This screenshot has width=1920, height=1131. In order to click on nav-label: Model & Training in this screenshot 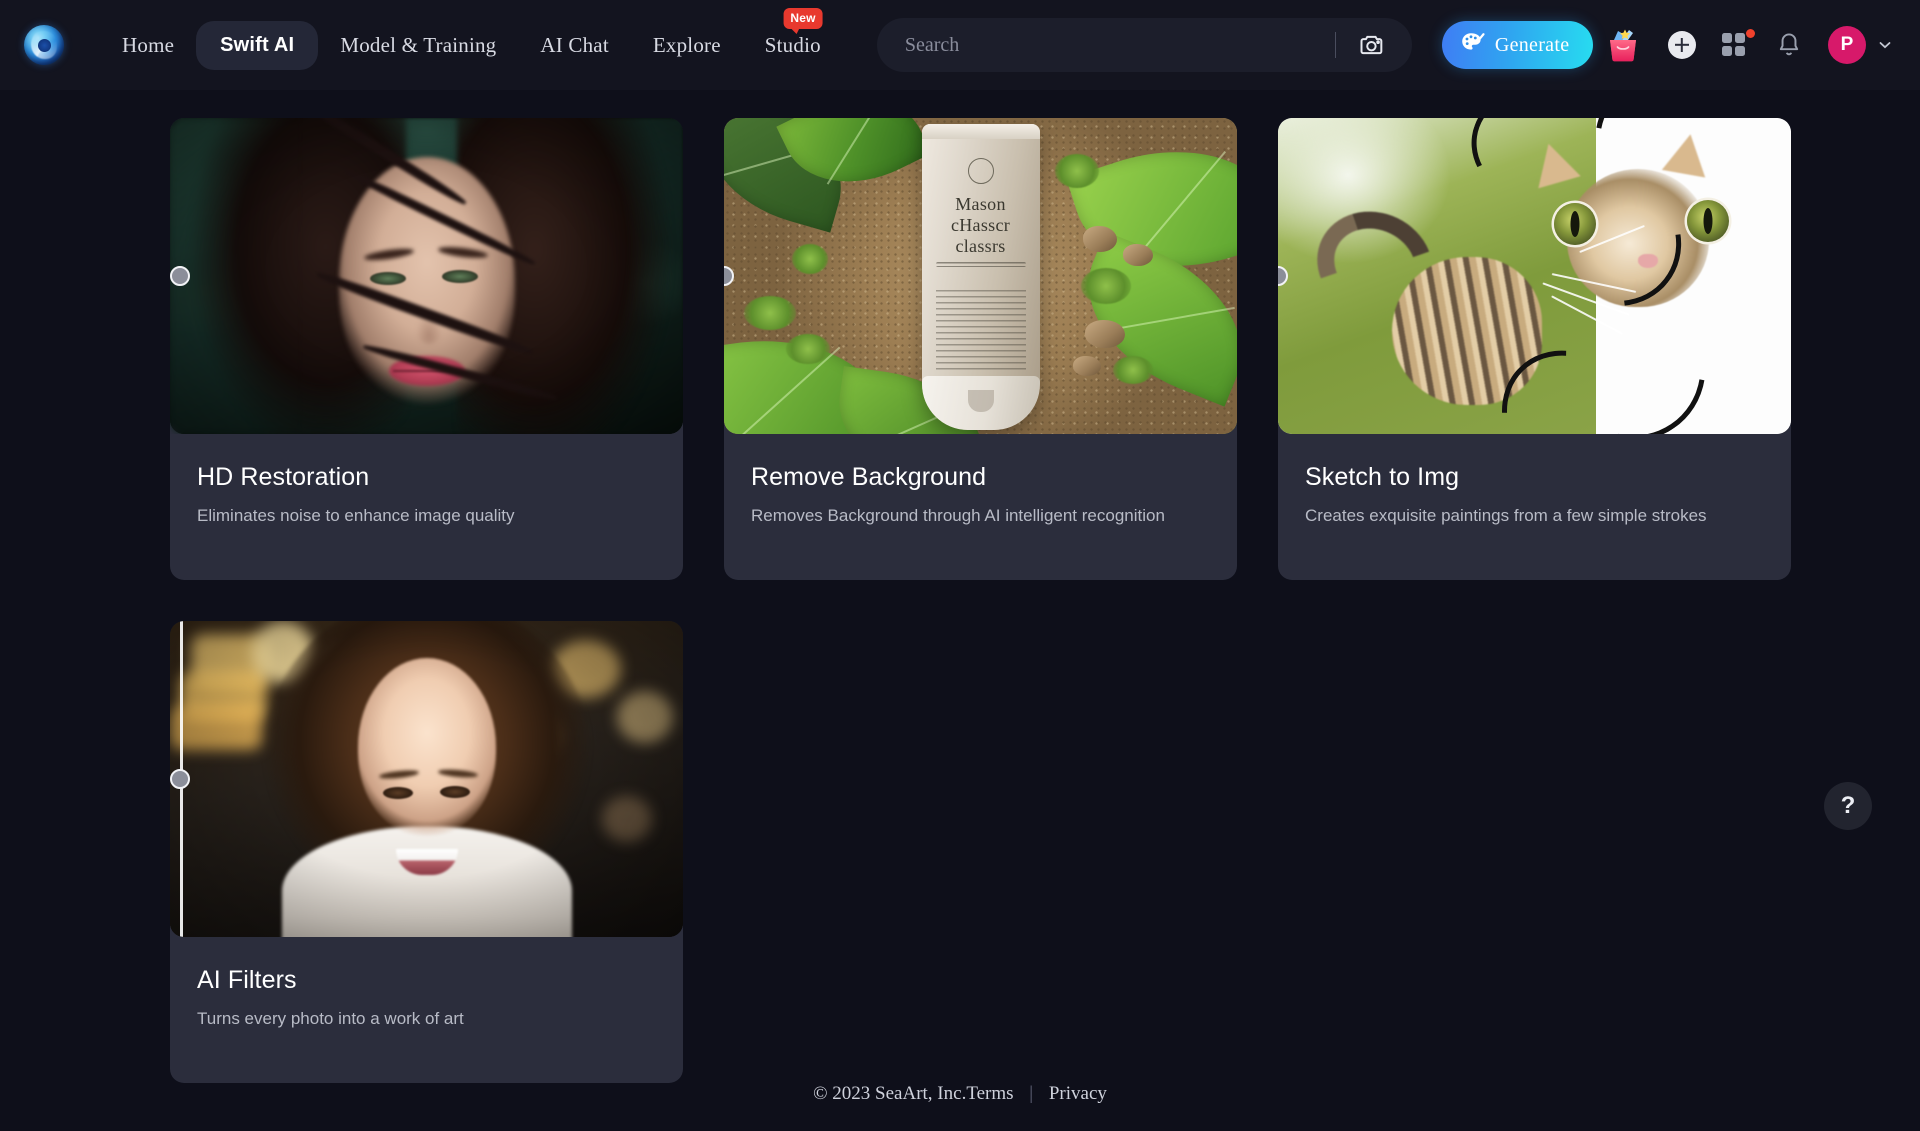, I will do `click(418, 44)`.